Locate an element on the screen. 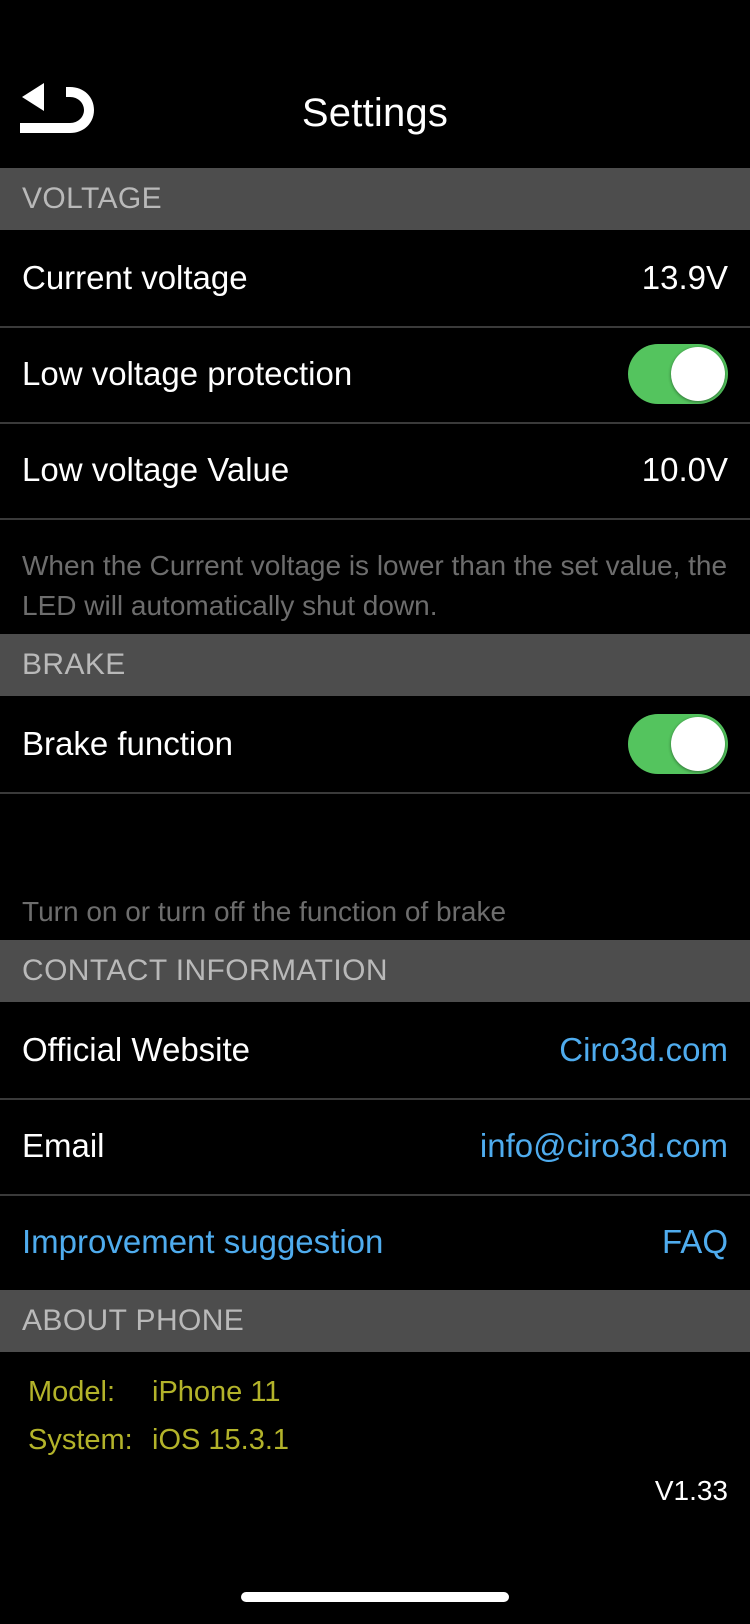  home-indicator-area is located at coordinates (375, 1597).